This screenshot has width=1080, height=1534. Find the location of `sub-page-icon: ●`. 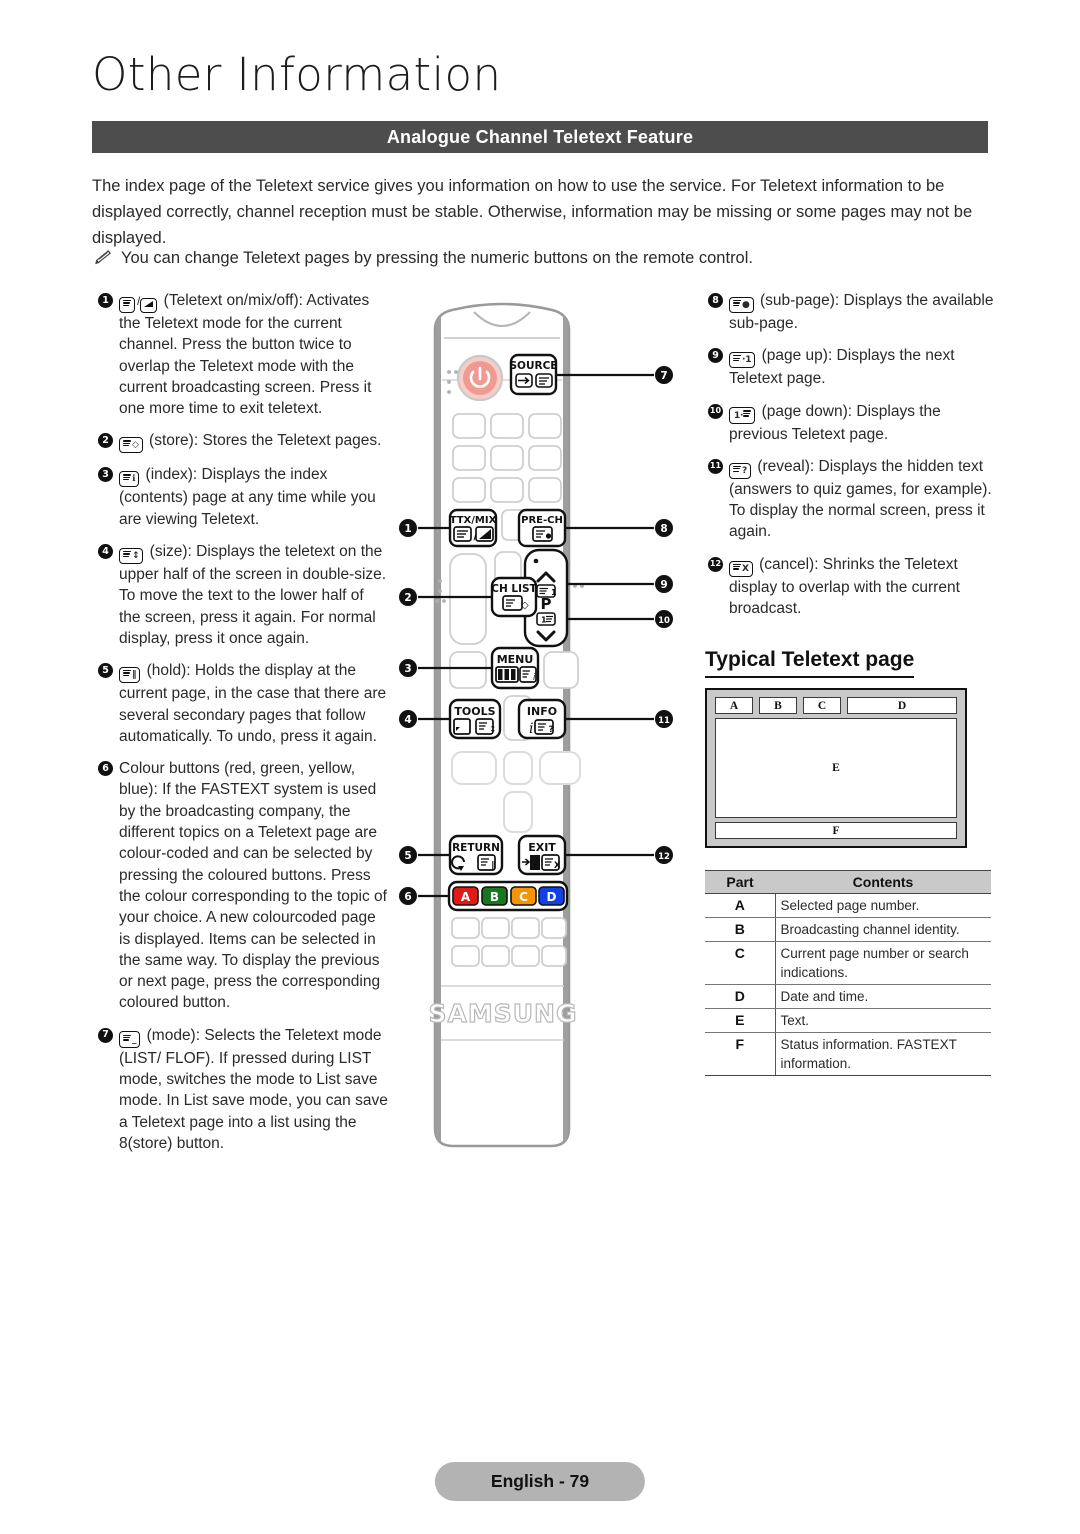

sub-page-icon: ● is located at coordinates (741, 304).